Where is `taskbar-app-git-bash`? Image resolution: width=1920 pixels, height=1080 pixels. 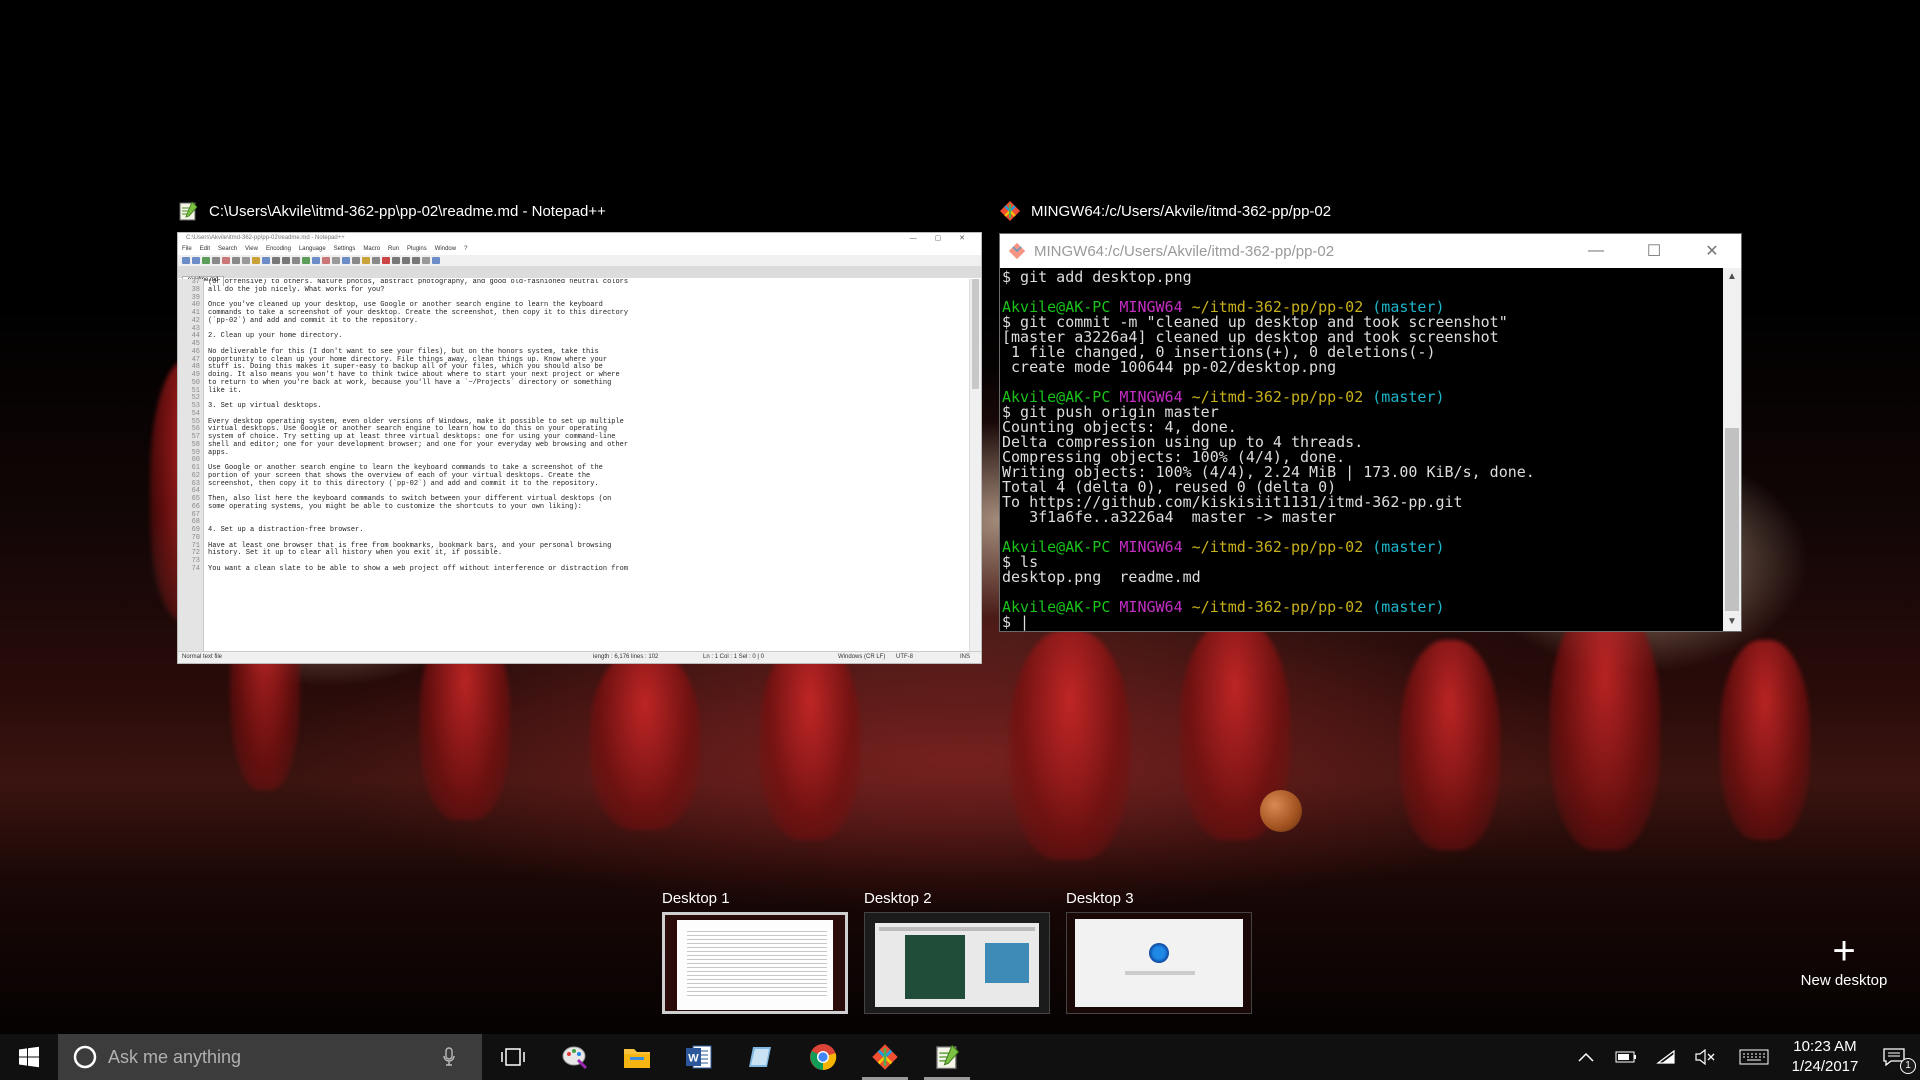
taskbar-app-git-bash is located at coordinates (885, 1057).